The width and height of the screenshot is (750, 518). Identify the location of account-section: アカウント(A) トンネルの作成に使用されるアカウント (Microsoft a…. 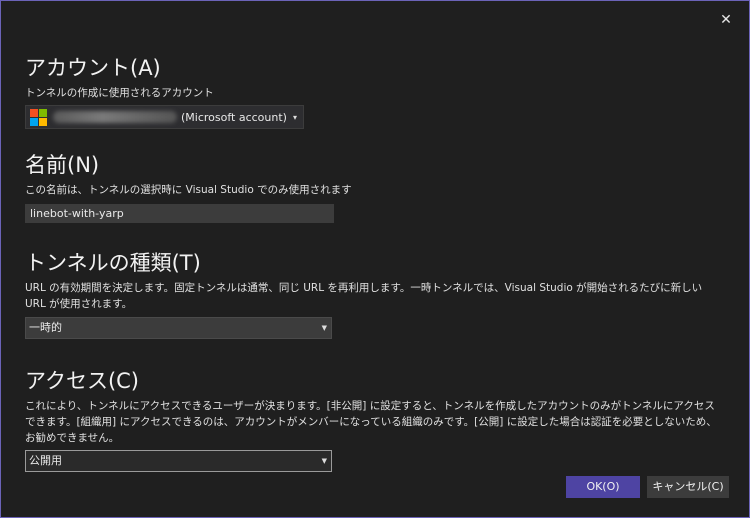
(375, 92).